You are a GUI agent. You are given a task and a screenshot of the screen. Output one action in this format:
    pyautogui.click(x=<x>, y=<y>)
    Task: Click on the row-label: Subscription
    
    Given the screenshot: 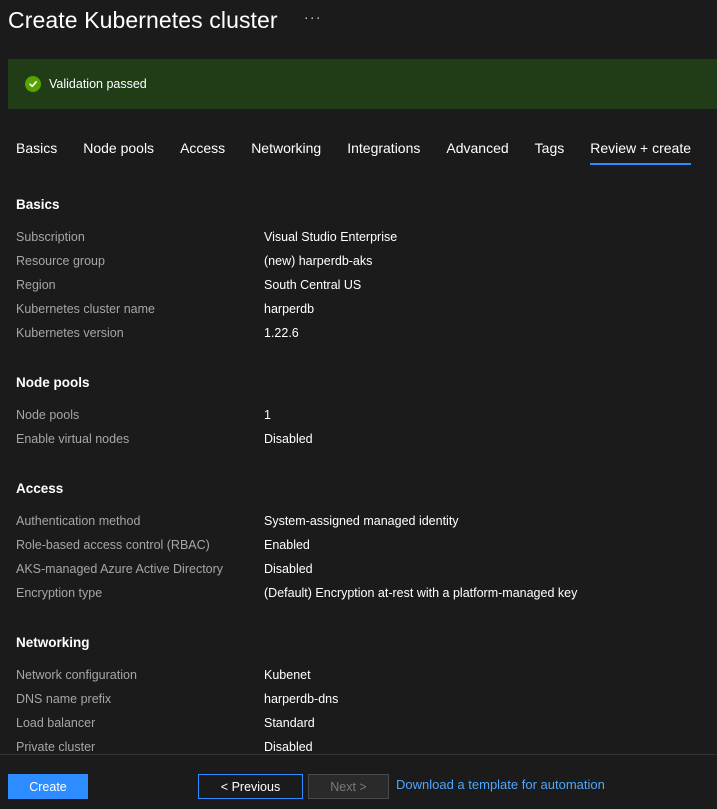 What is the action you would take?
    pyautogui.click(x=50, y=237)
    